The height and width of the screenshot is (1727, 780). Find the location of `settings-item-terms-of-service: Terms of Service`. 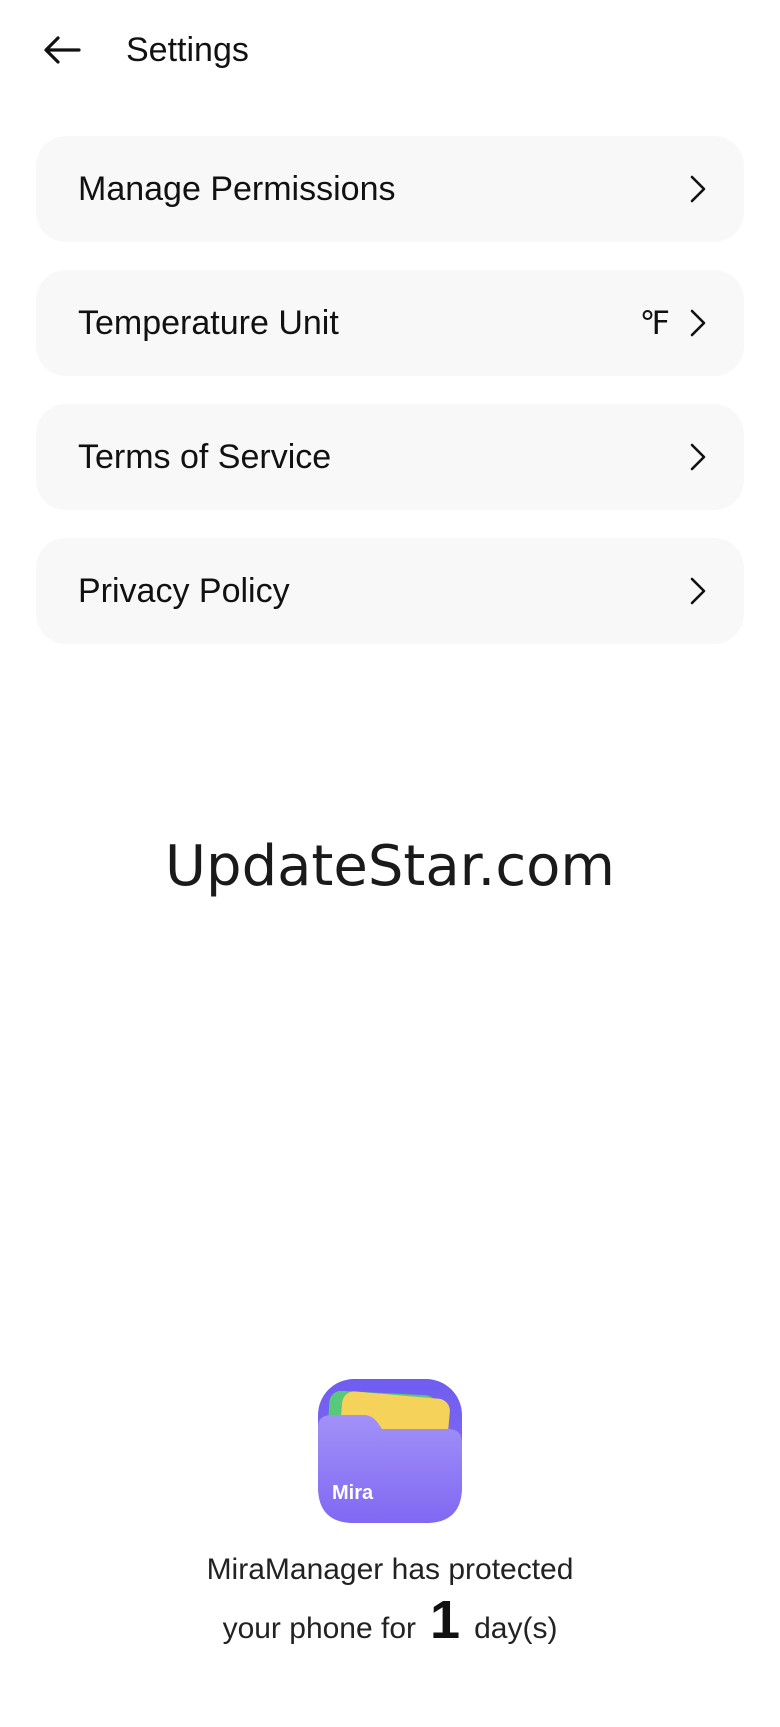

settings-item-terms-of-service: Terms of Service is located at coordinates (390, 457).